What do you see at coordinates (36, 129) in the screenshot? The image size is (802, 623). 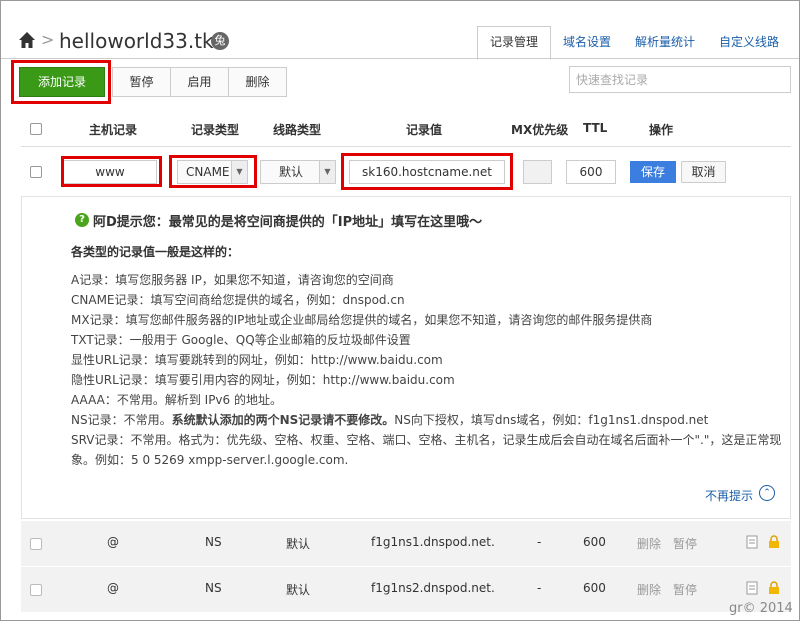 I see `select-all-checkbox` at bounding box center [36, 129].